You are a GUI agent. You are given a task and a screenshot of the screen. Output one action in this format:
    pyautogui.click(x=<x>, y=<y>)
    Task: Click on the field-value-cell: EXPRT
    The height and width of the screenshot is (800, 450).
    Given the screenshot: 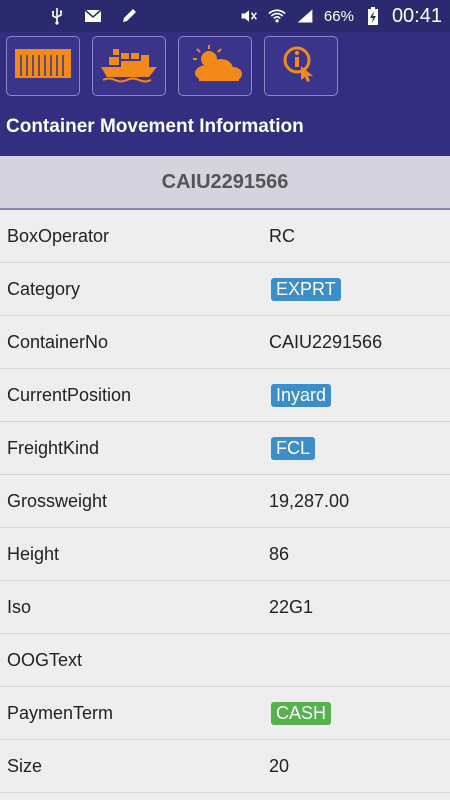 What is the action you would take?
    pyautogui.click(x=305, y=289)
    